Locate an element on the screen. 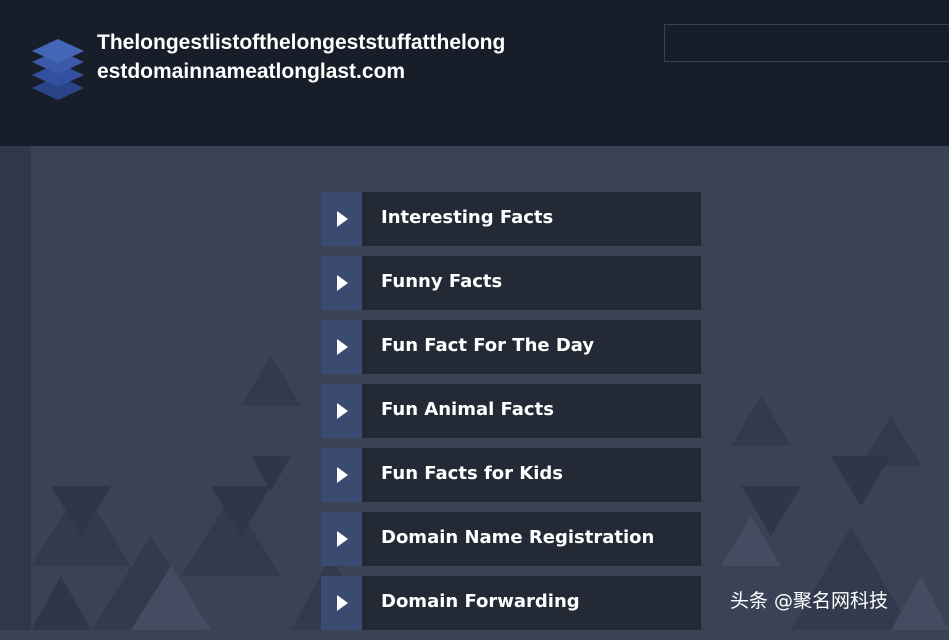 The image size is (949, 640). left-decorative-strip is located at coordinates (15, 388).